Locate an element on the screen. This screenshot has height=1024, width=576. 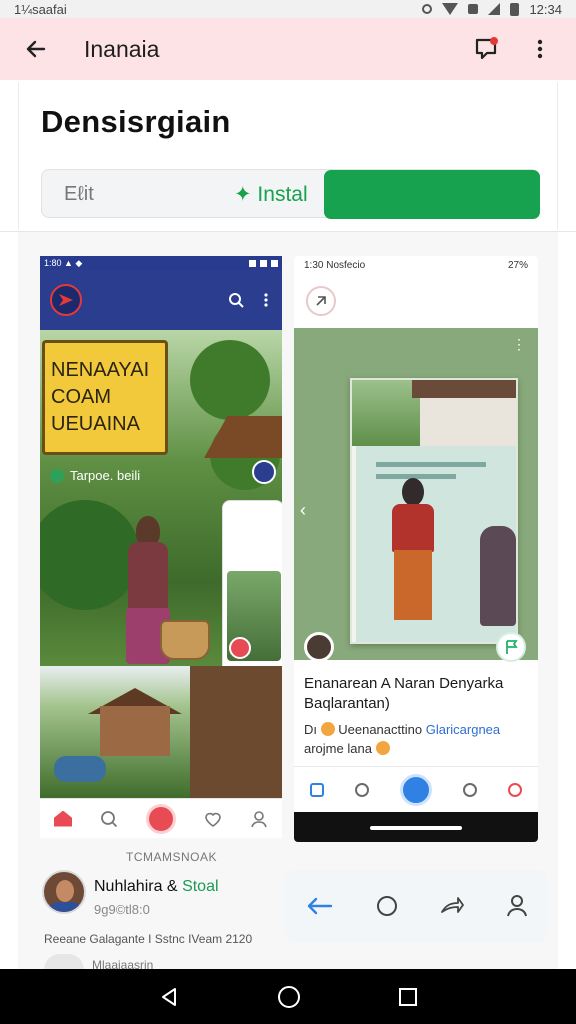
app-logo-icon is located at coordinates (66, 300).